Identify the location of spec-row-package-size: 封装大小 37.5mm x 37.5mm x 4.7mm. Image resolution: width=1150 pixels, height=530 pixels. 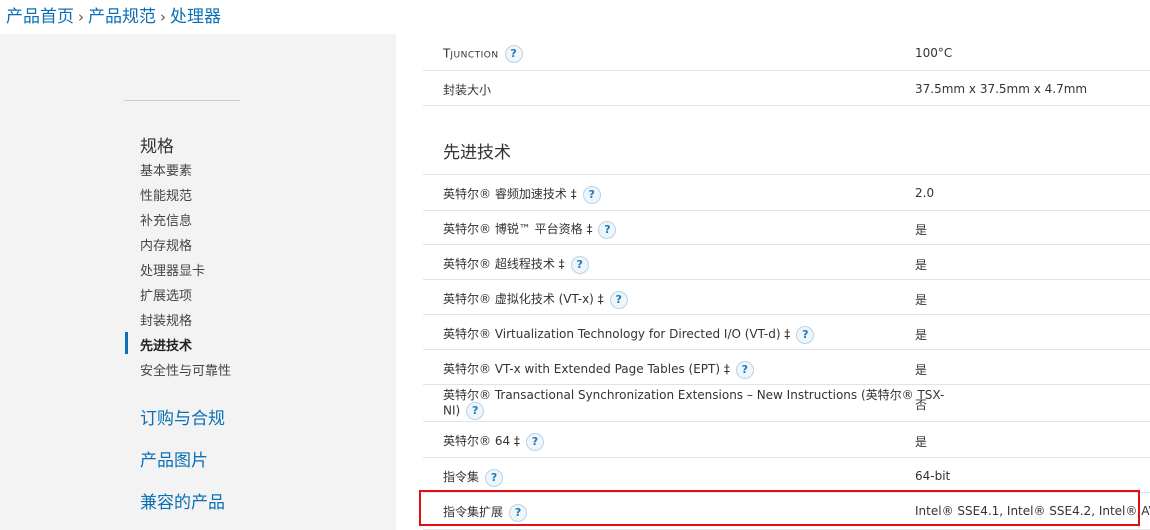
(786, 88).